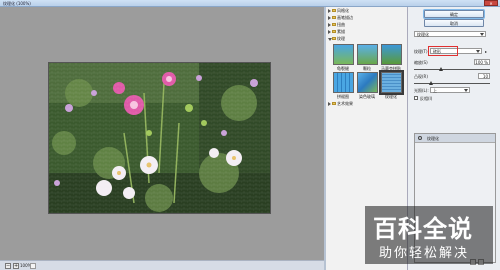 Image resolution: width=500 pixels, height=270 pixels. I want to click on title-bar: 纹理化 (100%) ✕, so click(250, 3).